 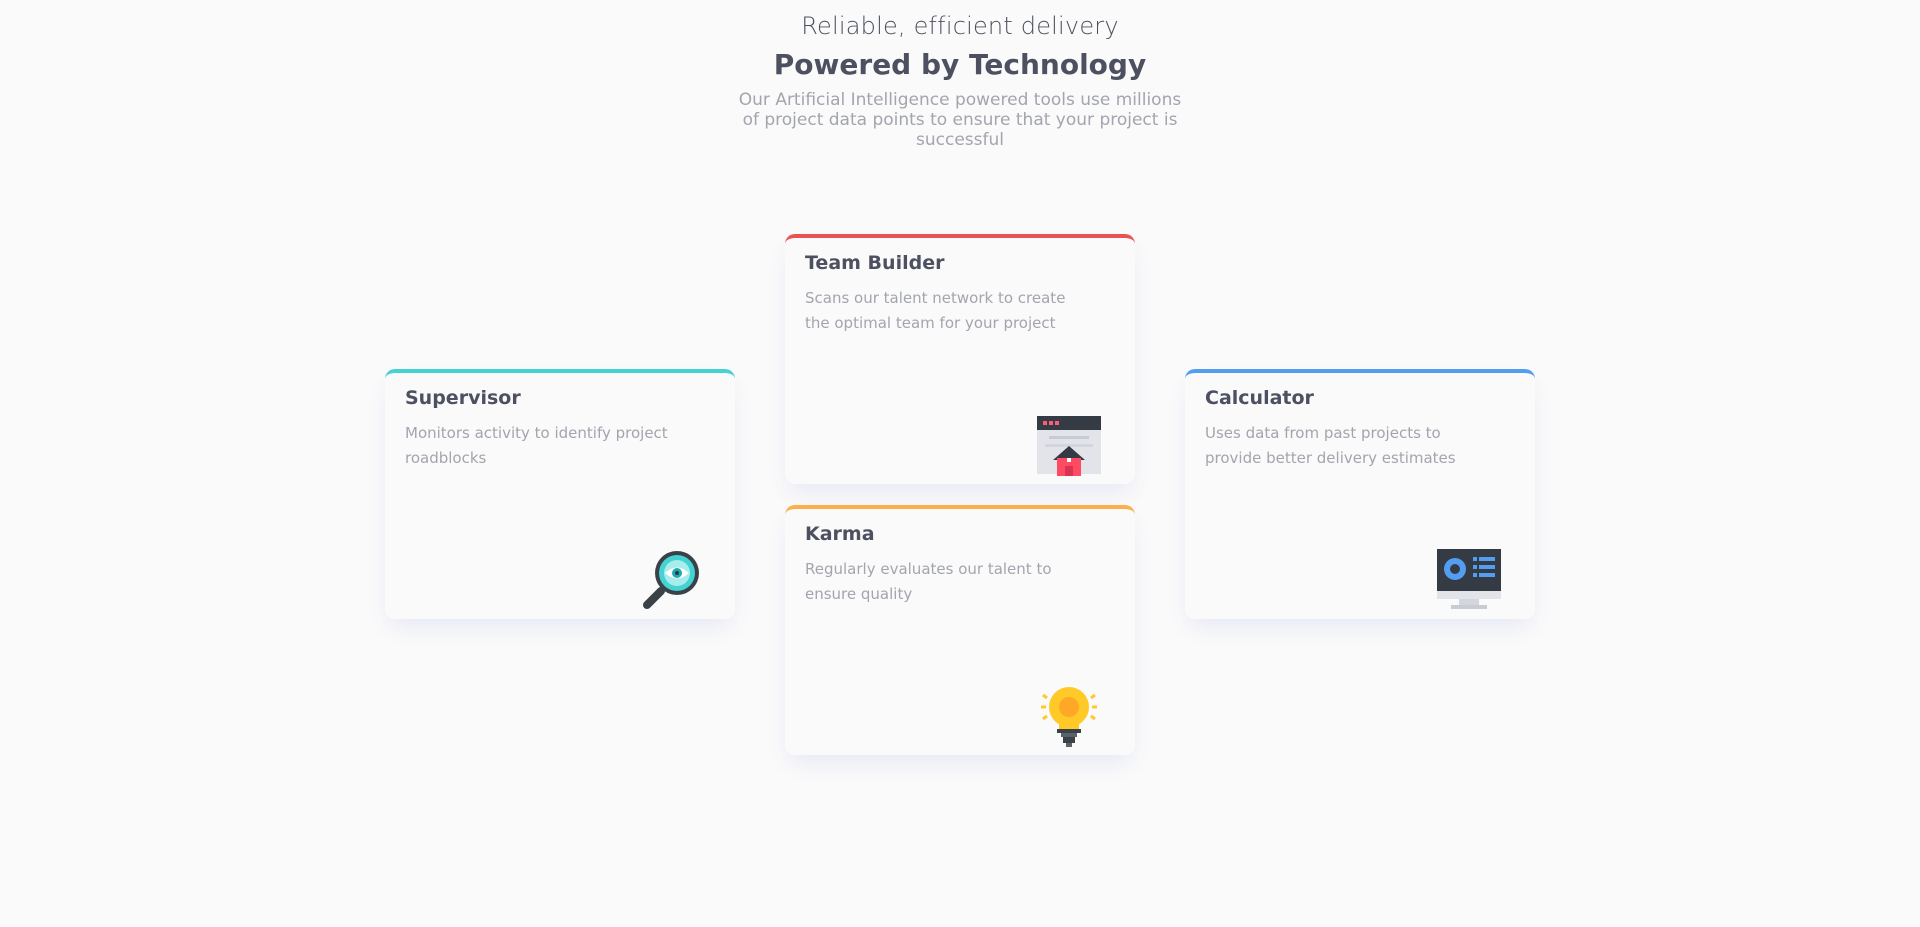 I want to click on lightbulb-icon, so click(x=1069, y=717).